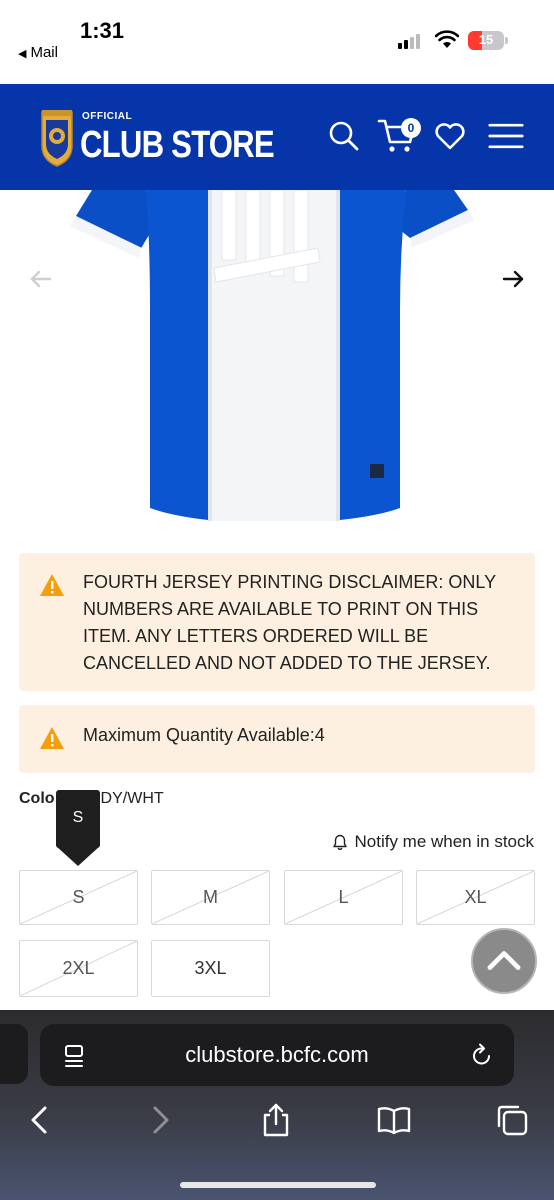 This screenshot has width=554, height=1200. I want to click on bell-icon, so click(340, 842).